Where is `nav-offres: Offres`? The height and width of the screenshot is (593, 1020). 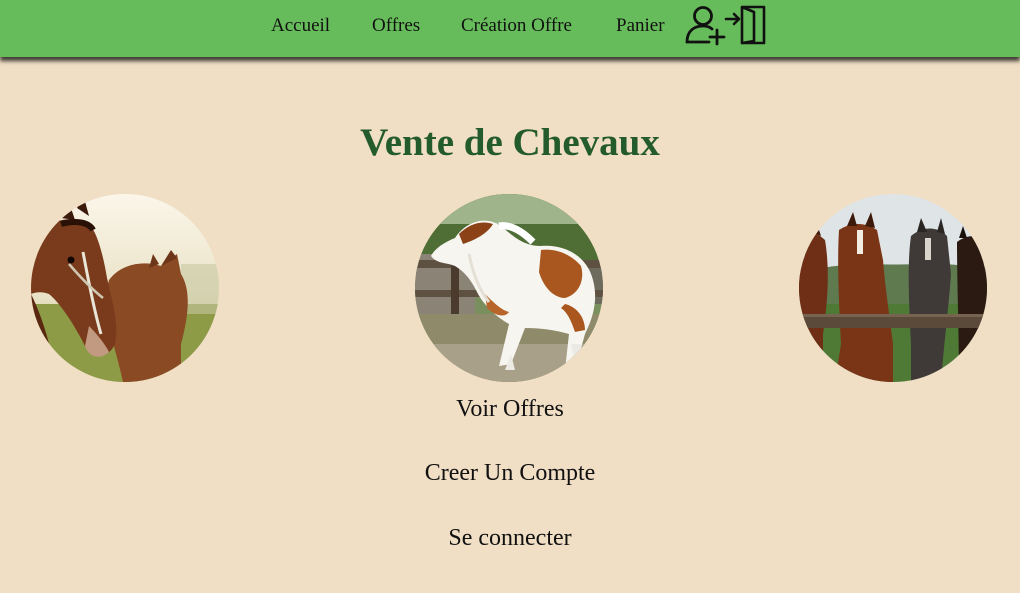
nav-offres: Offres is located at coordinates (396, 26).